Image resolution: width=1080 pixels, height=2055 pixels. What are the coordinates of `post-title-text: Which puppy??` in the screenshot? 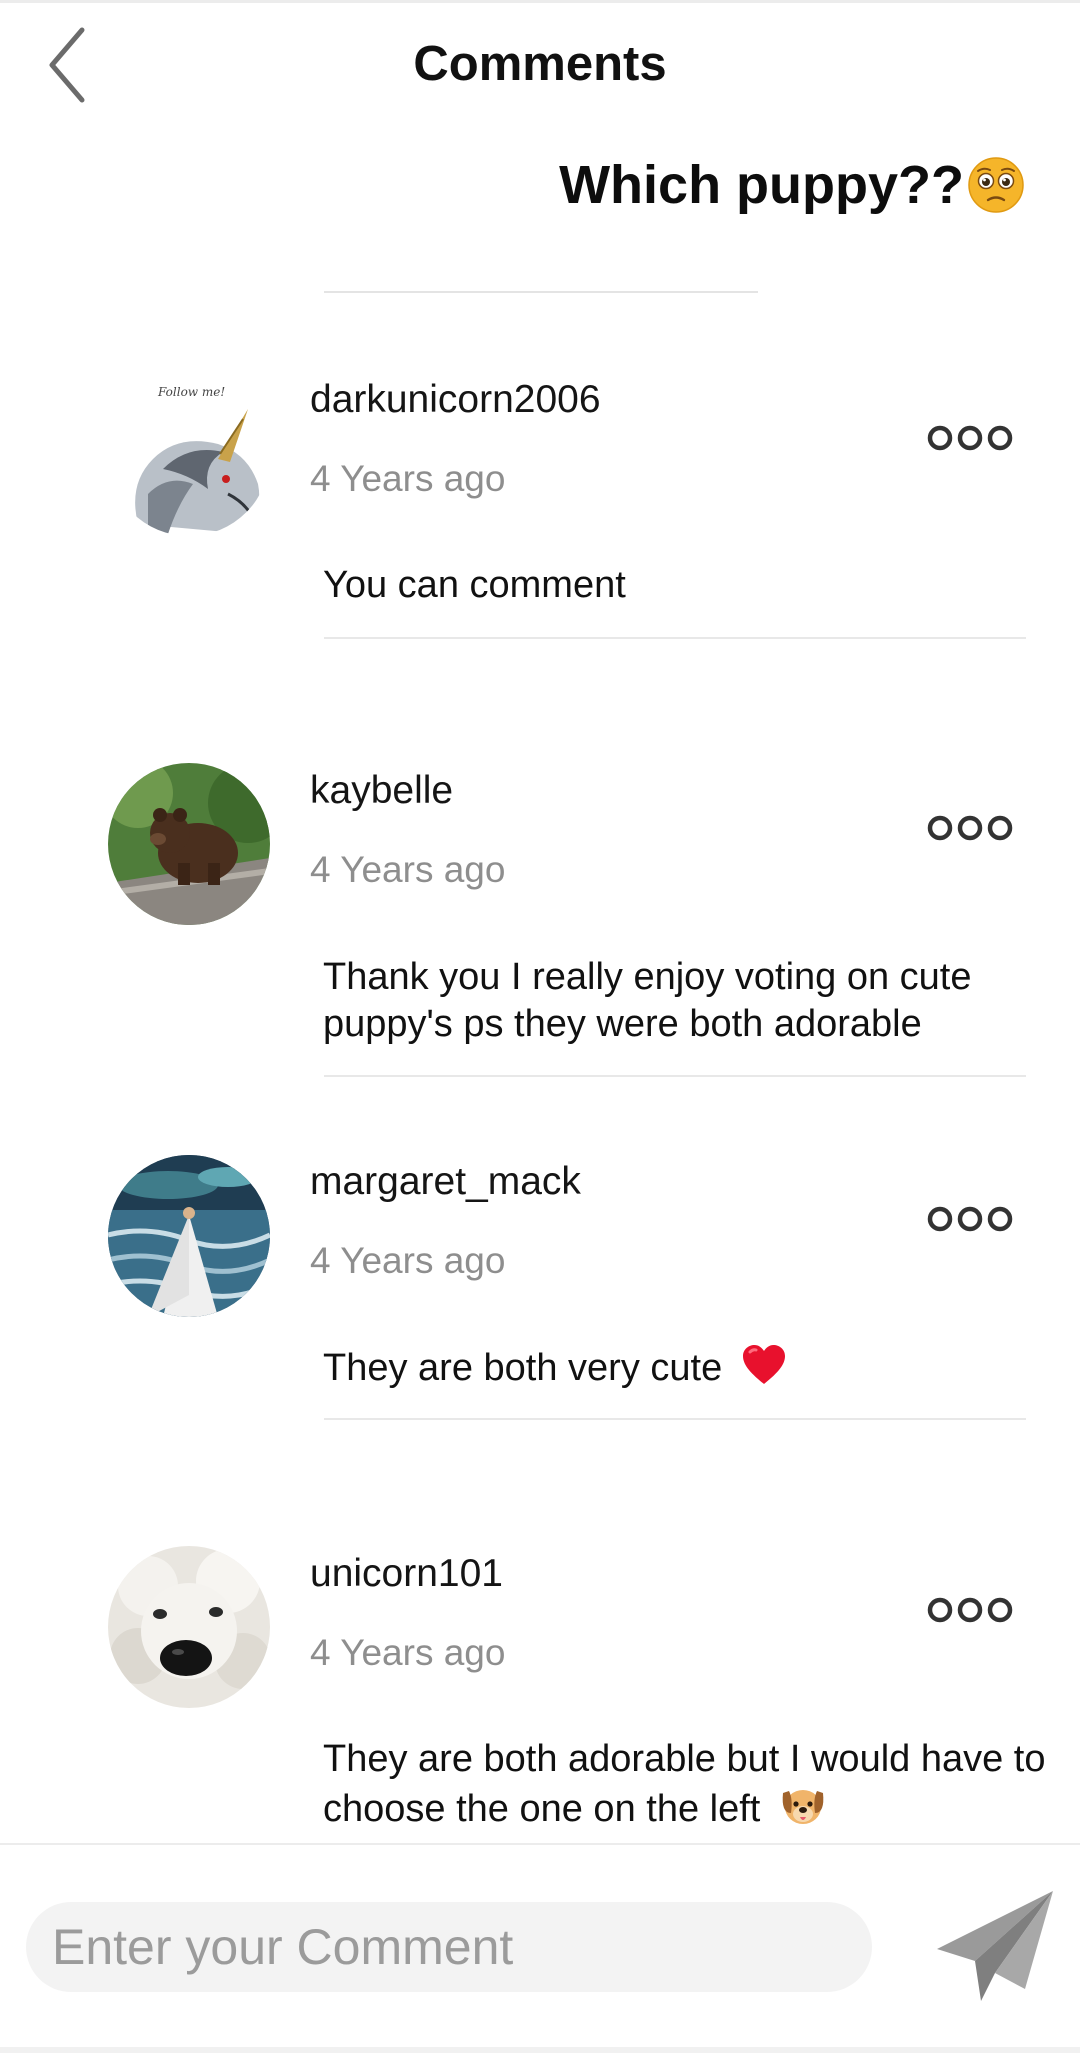 It's located at (761, 185).